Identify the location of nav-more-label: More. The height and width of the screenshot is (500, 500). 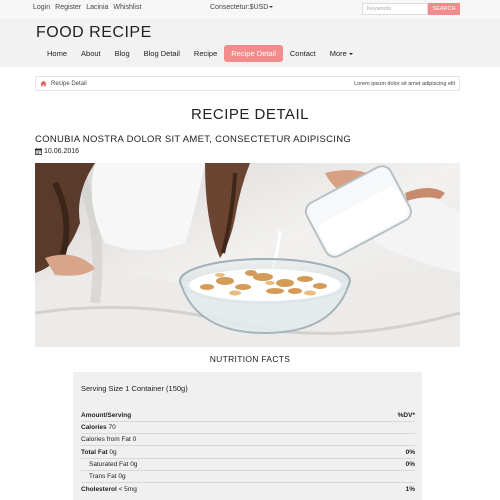
(338, 53).